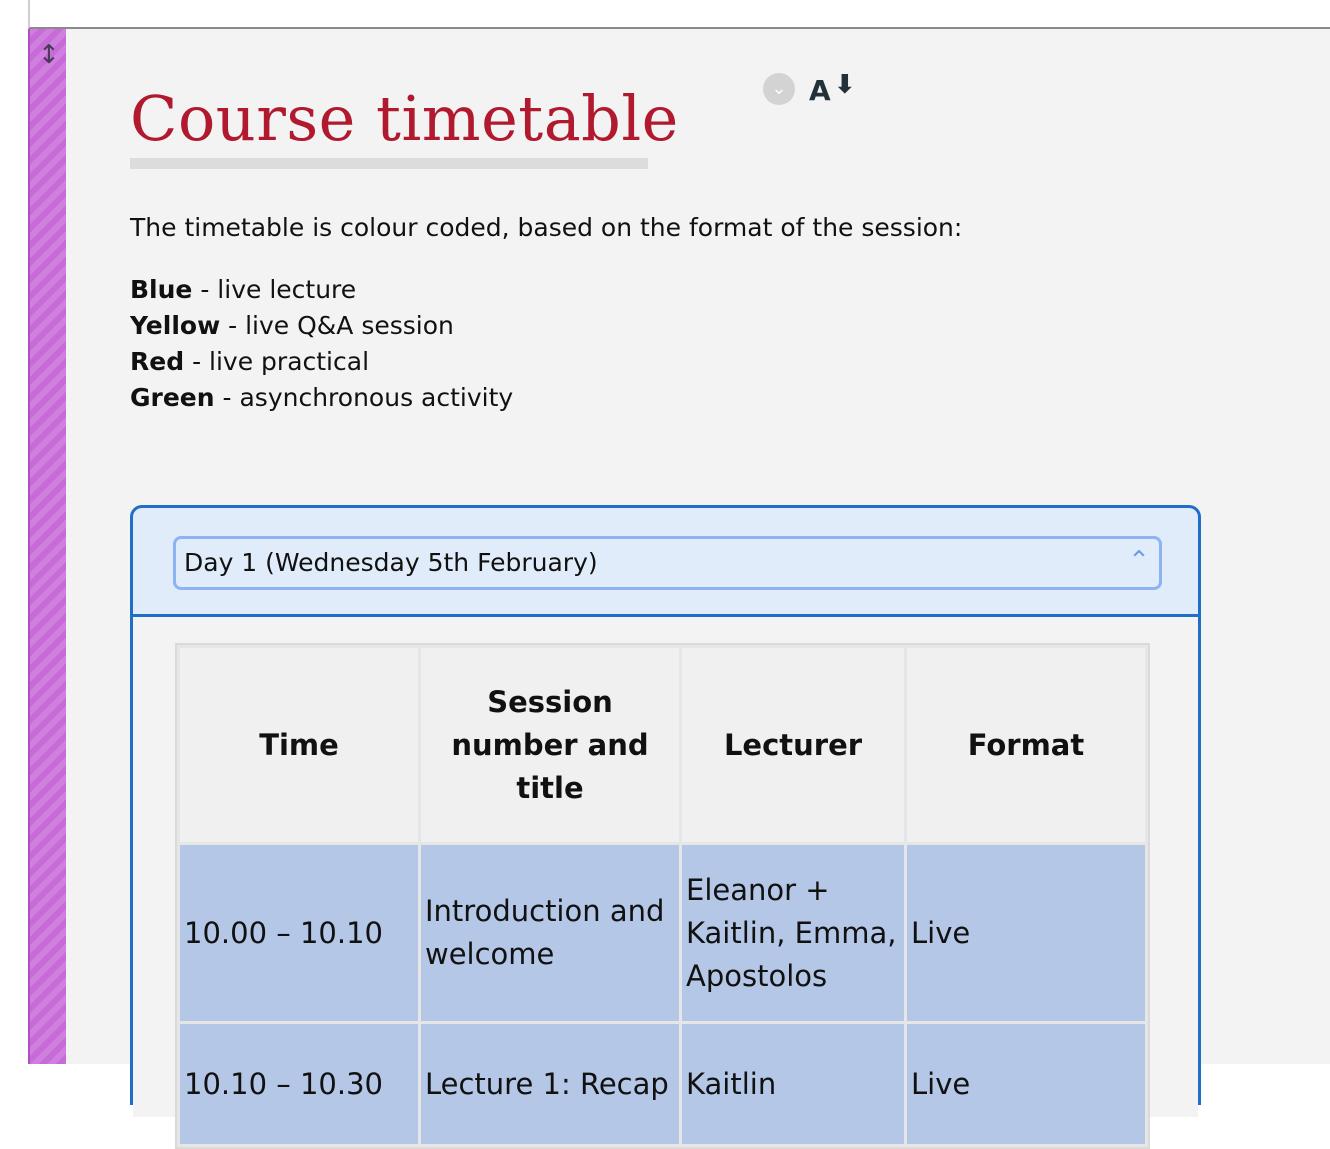 This screenshot has height=1149, width=1330. What do you see at coordinates (368, 397) in the screenshot?
I see `legend-description: - asynchronous activity` at bounding box center [368, 397].